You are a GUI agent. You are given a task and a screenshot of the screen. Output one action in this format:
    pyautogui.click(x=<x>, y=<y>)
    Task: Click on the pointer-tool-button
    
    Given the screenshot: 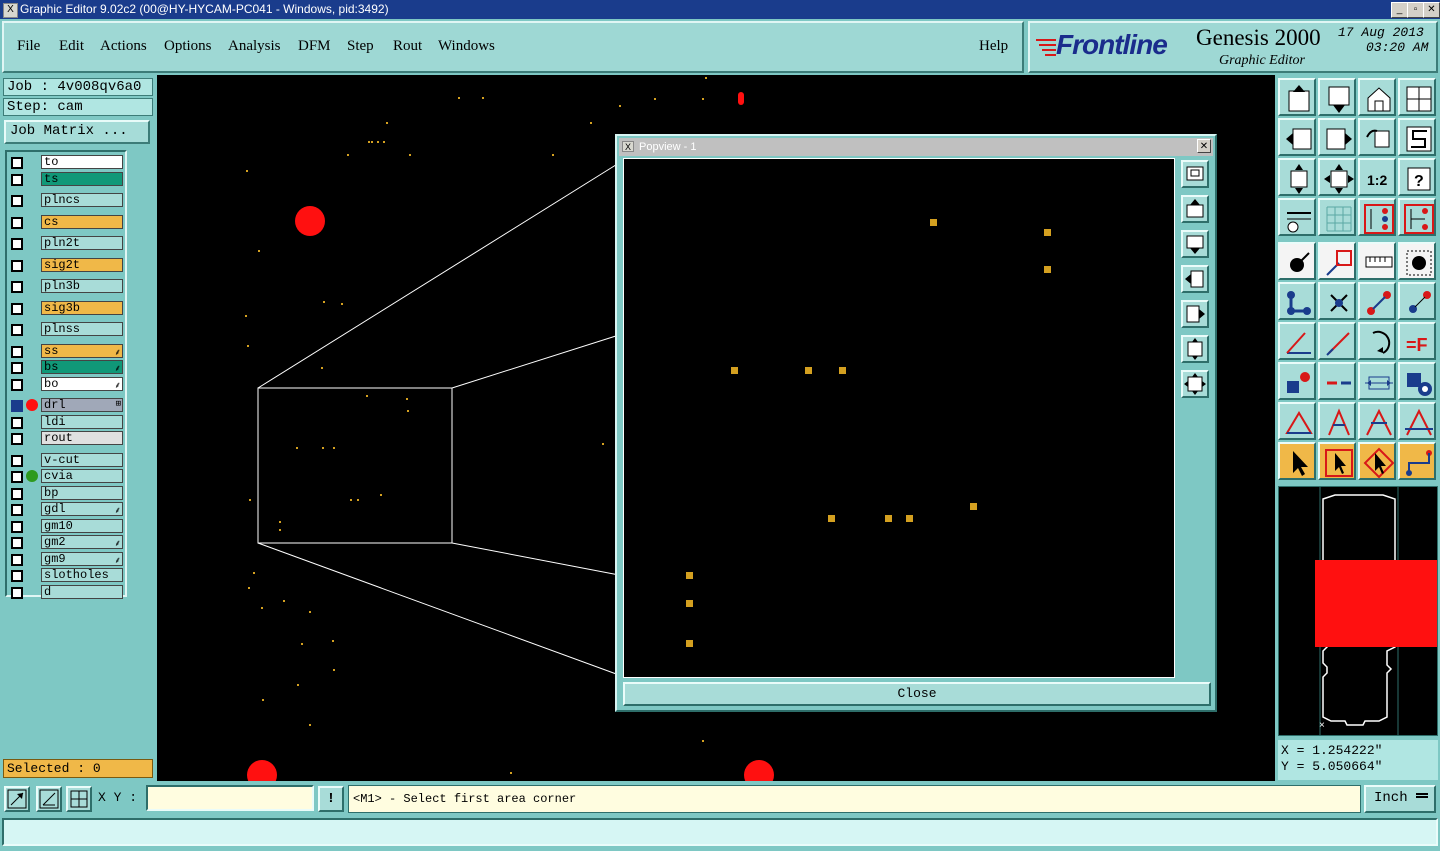 What is the action you would take?
    pyautogui.click(x=1297, y=461)
    